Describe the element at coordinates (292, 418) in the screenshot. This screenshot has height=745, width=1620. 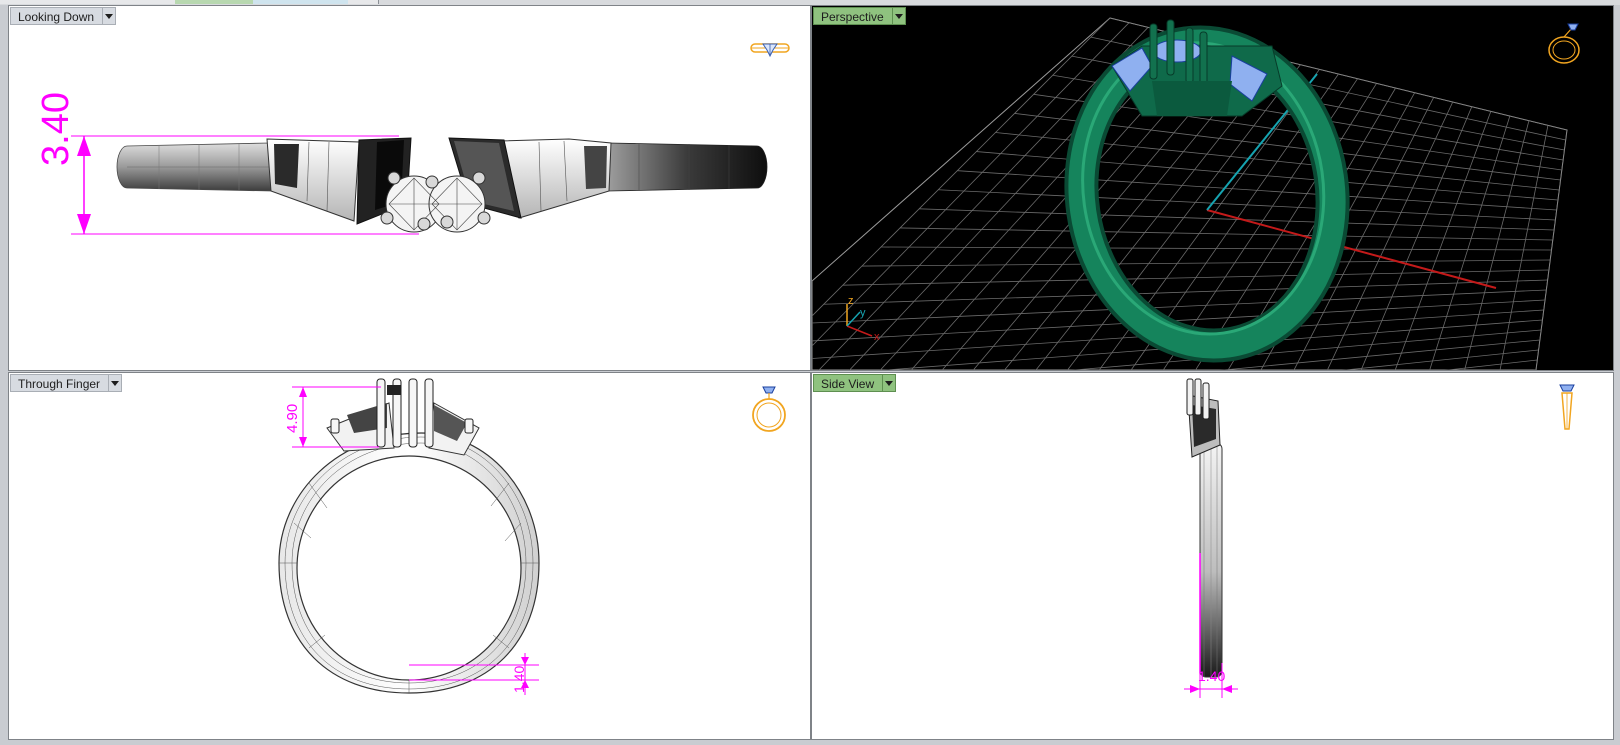
I see `dimension-head-height: 4.90` at that location.